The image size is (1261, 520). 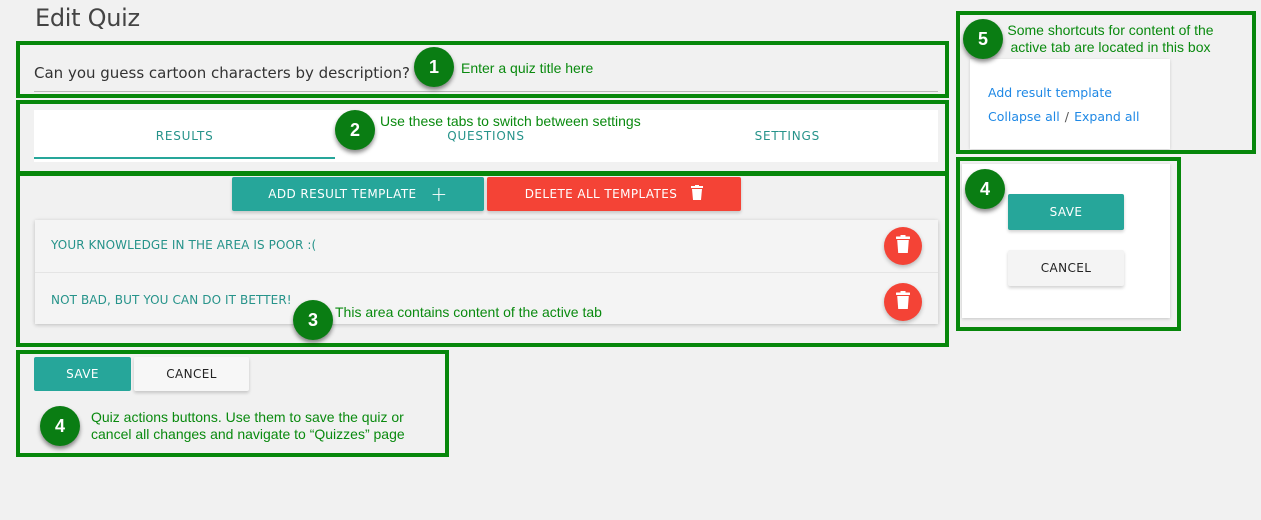 I want to click on annotation-badge-2: 2, so click(x=355, y=130).